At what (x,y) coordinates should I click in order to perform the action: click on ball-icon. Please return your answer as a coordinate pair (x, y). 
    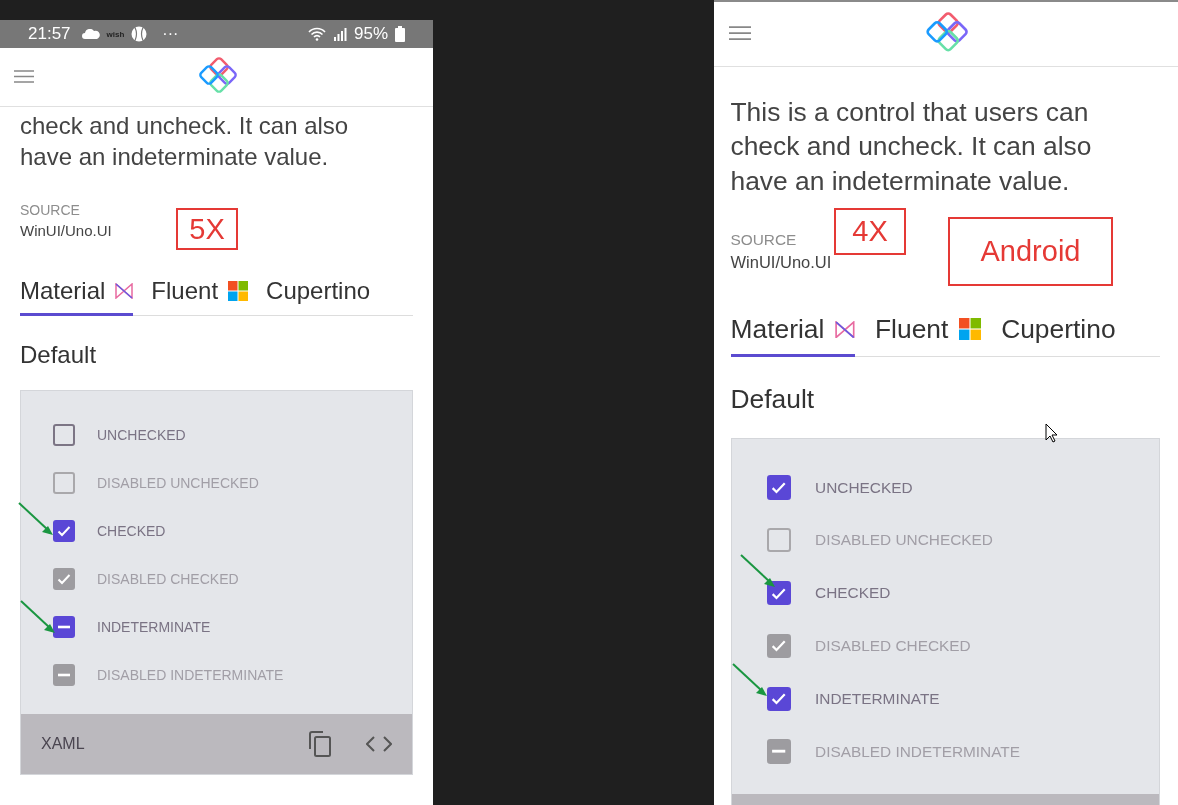
    Looking at the image, I should click on (139, 34).